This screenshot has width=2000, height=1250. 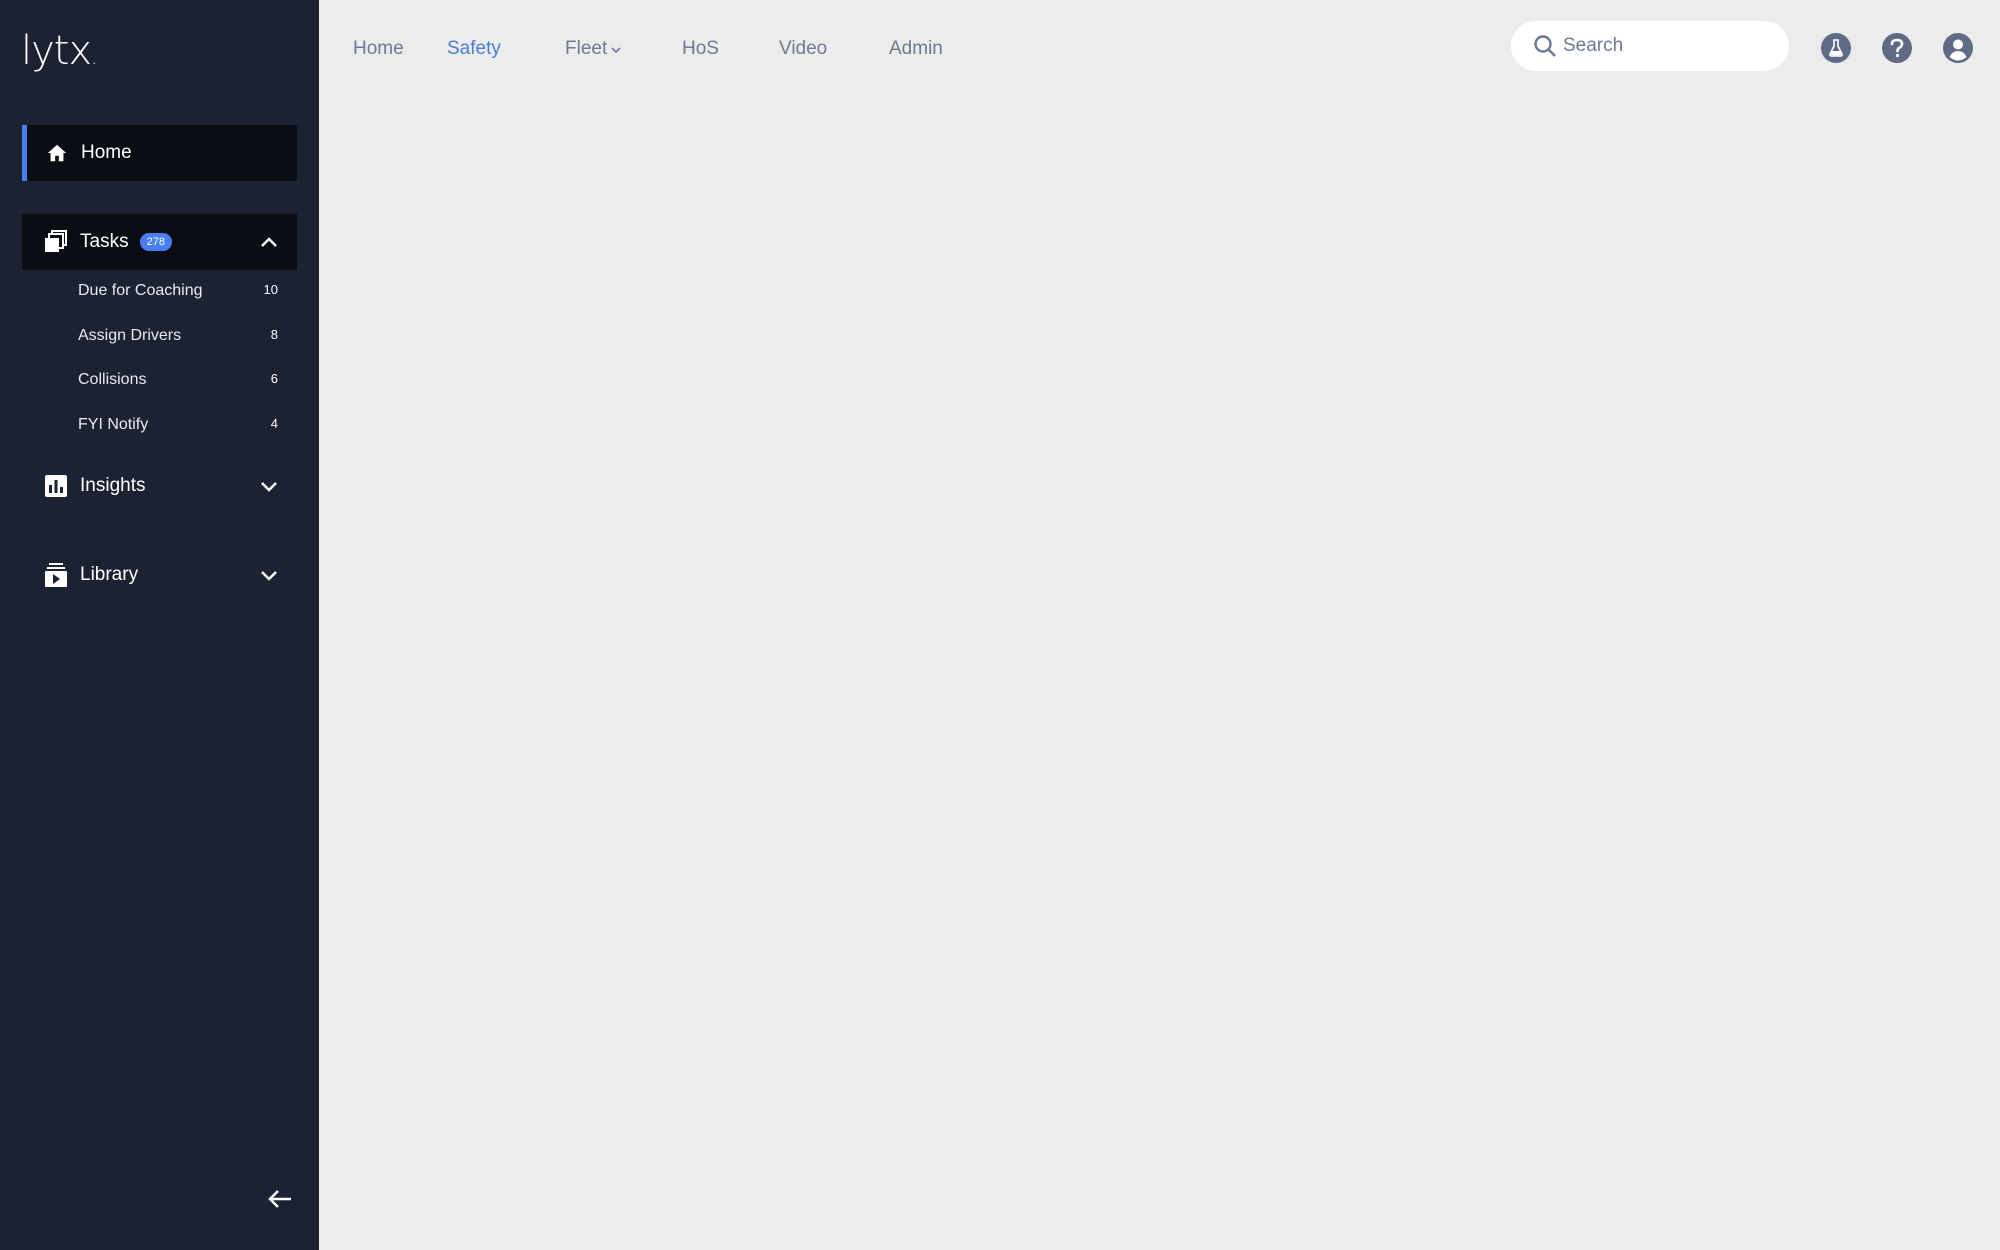 I want to click on sidebar-item-insights: Insights, so click(x=159, y=486).